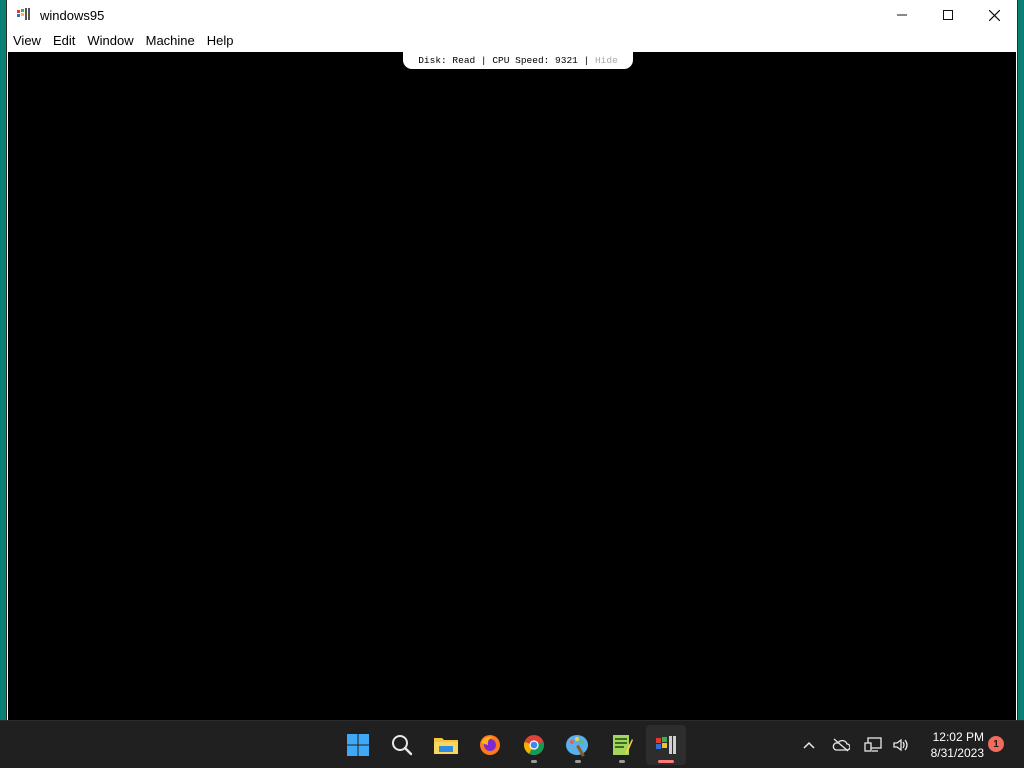  I want to click on chevron-up-icon, so click(809, 745).